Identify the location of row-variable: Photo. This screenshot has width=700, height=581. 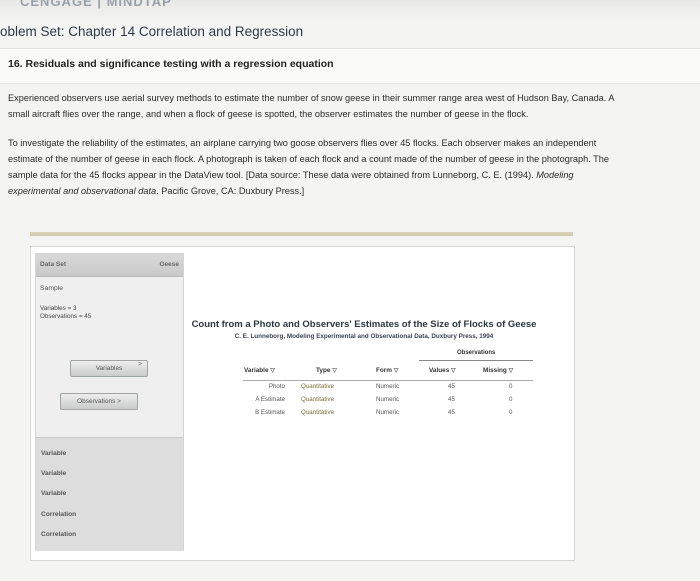
(277, 386).